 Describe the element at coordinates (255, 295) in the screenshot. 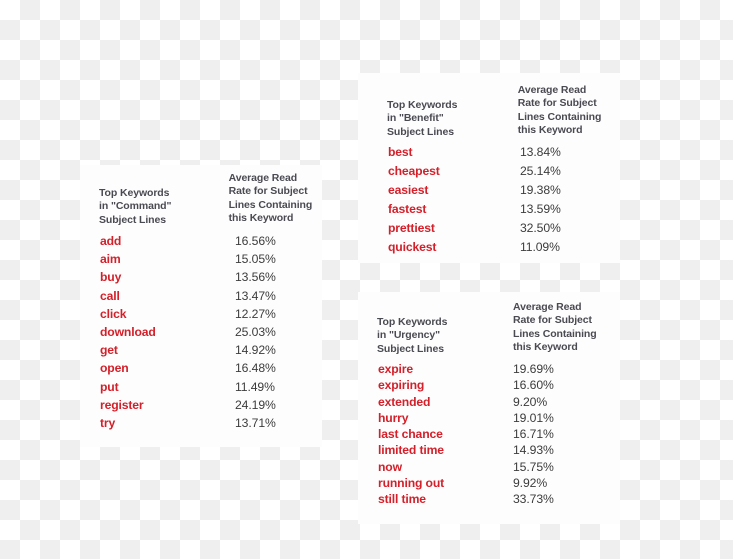

I see `read-rate-cell: 13.47%` at that location.